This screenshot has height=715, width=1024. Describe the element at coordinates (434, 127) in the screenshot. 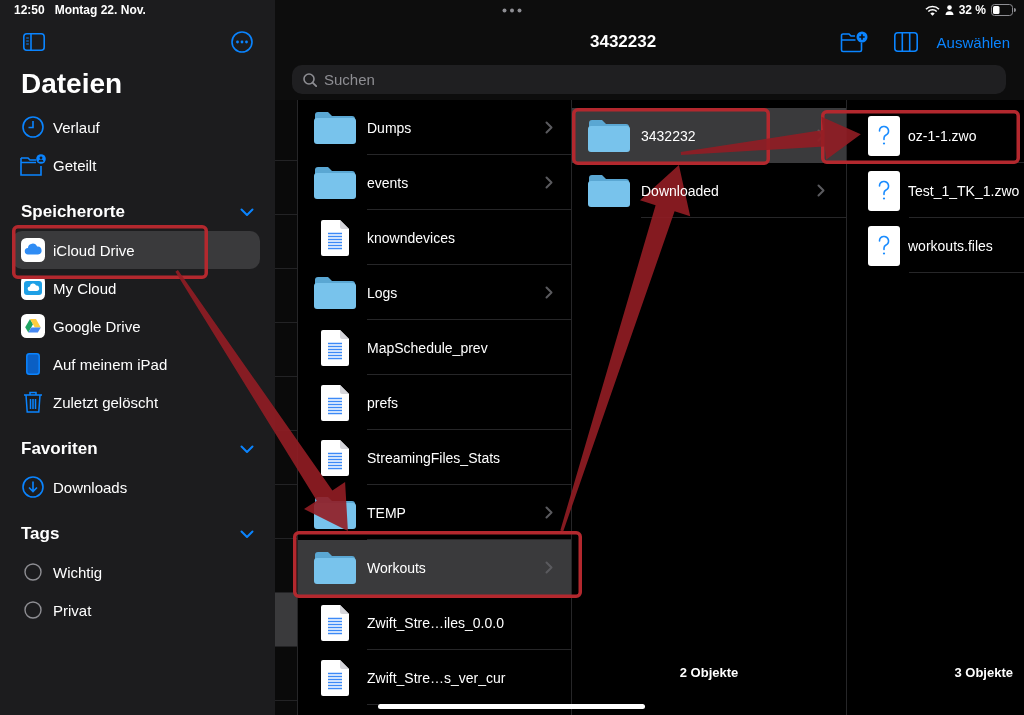

I see `folder-row: Dumps` at that location.